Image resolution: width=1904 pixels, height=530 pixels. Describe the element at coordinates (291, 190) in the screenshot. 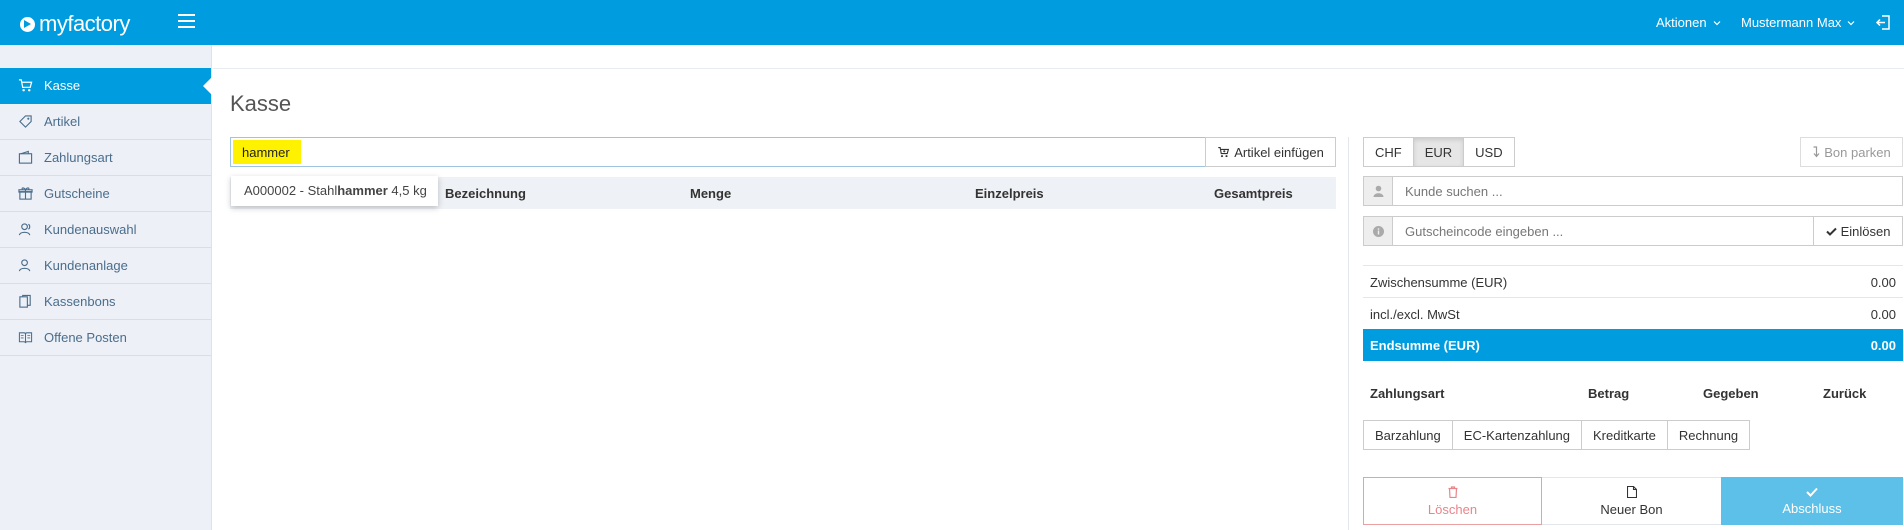

I see `suggestion-prefix: A000002 - Stahl` at that location.